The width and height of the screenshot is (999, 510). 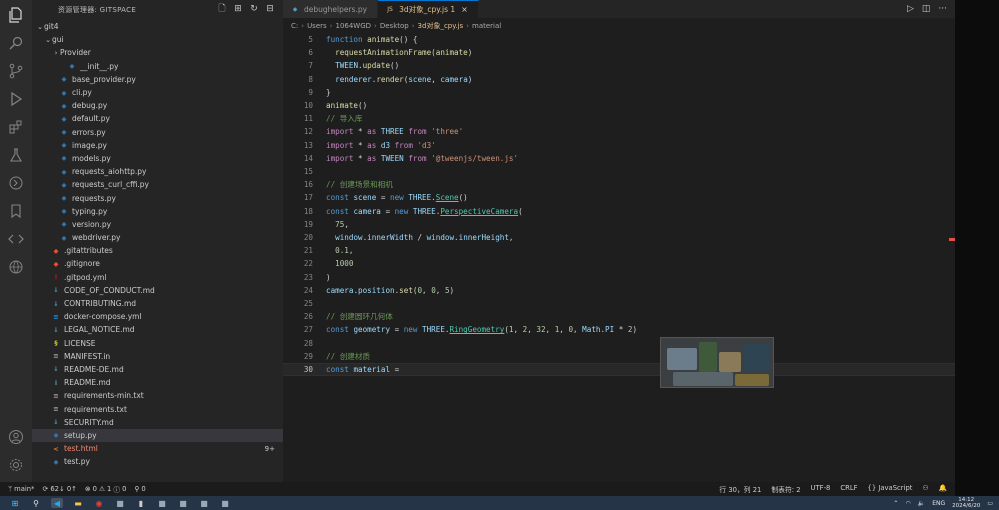 What do you see at coordinates (619, 145) in the screenshot?
I see `code-line: 13 import * as d3 from 'd3'` at bounding box center [619, 145].